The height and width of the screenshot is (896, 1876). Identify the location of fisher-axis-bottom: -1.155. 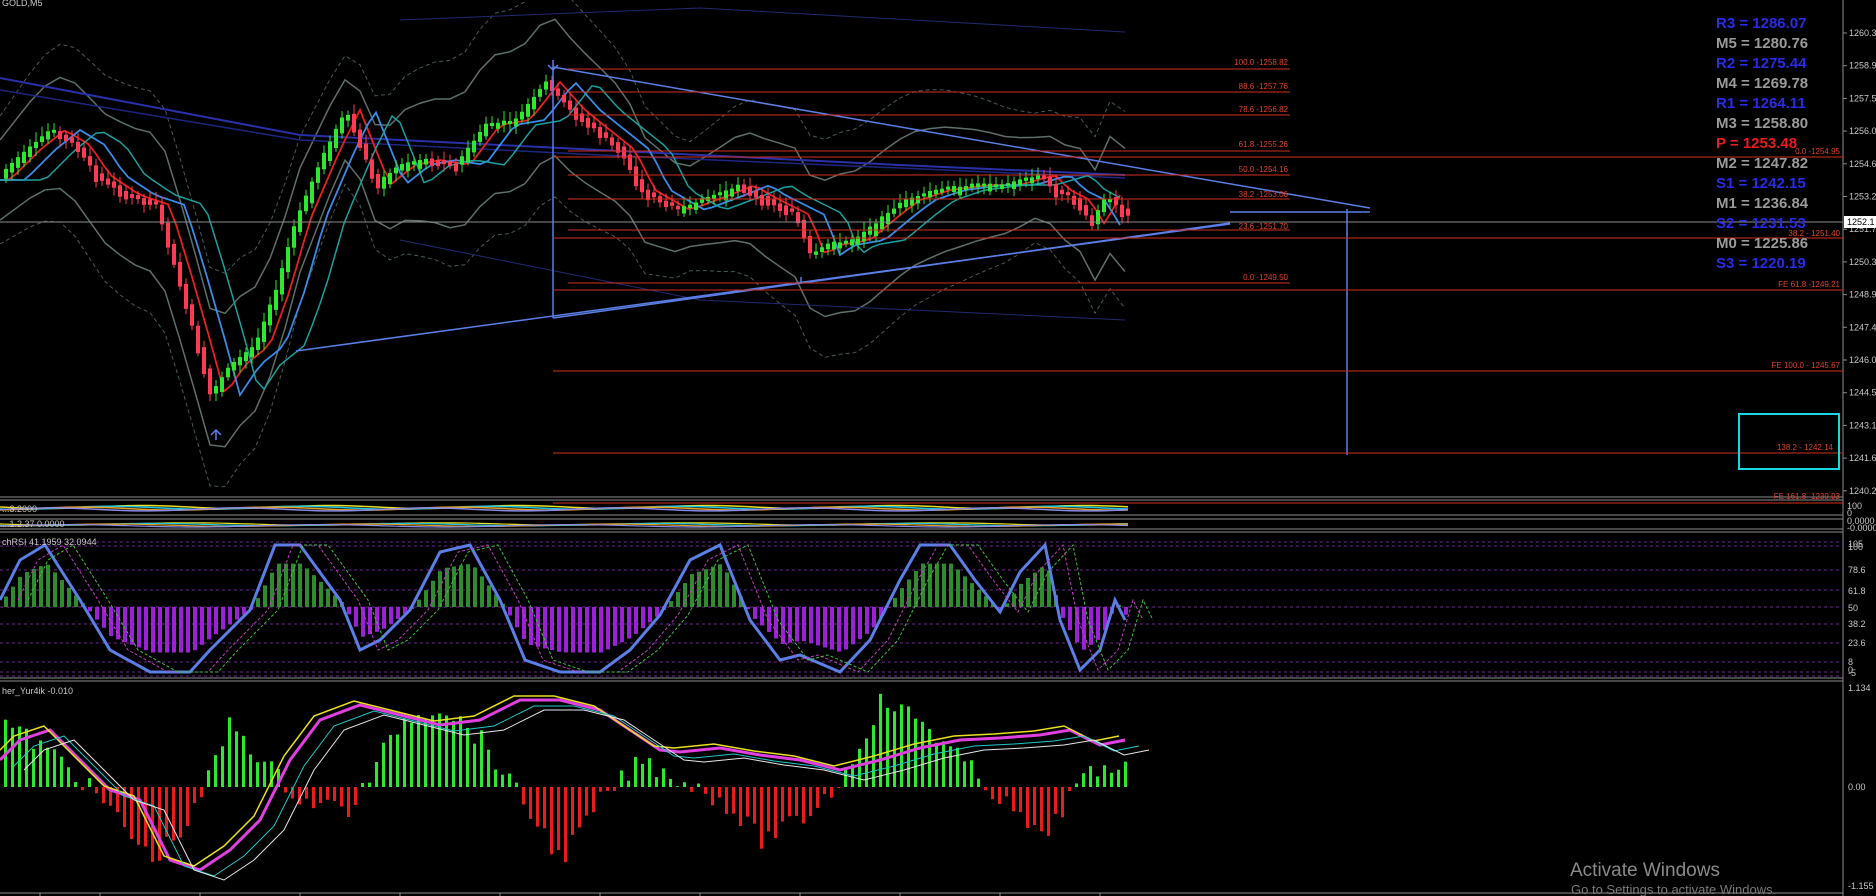
(1861, 886).